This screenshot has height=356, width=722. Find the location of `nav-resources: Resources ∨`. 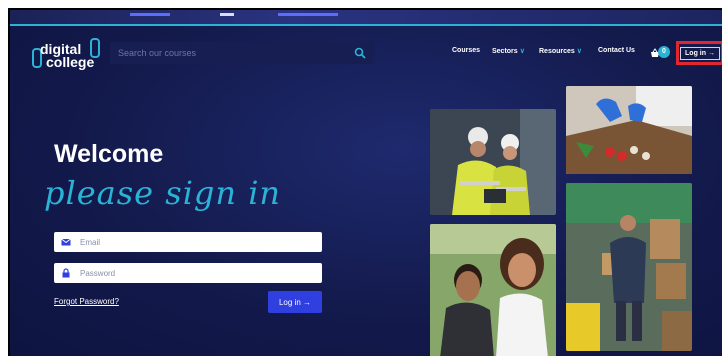

nav-resources: Resources ∨ is located at coordinates (560, 53).